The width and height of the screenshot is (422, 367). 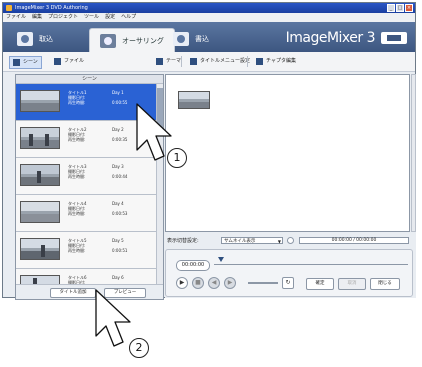 What do you see at coordinates (263, 283) in the screenshot?
I see `volume-slider` at bounding box center [263, 283].